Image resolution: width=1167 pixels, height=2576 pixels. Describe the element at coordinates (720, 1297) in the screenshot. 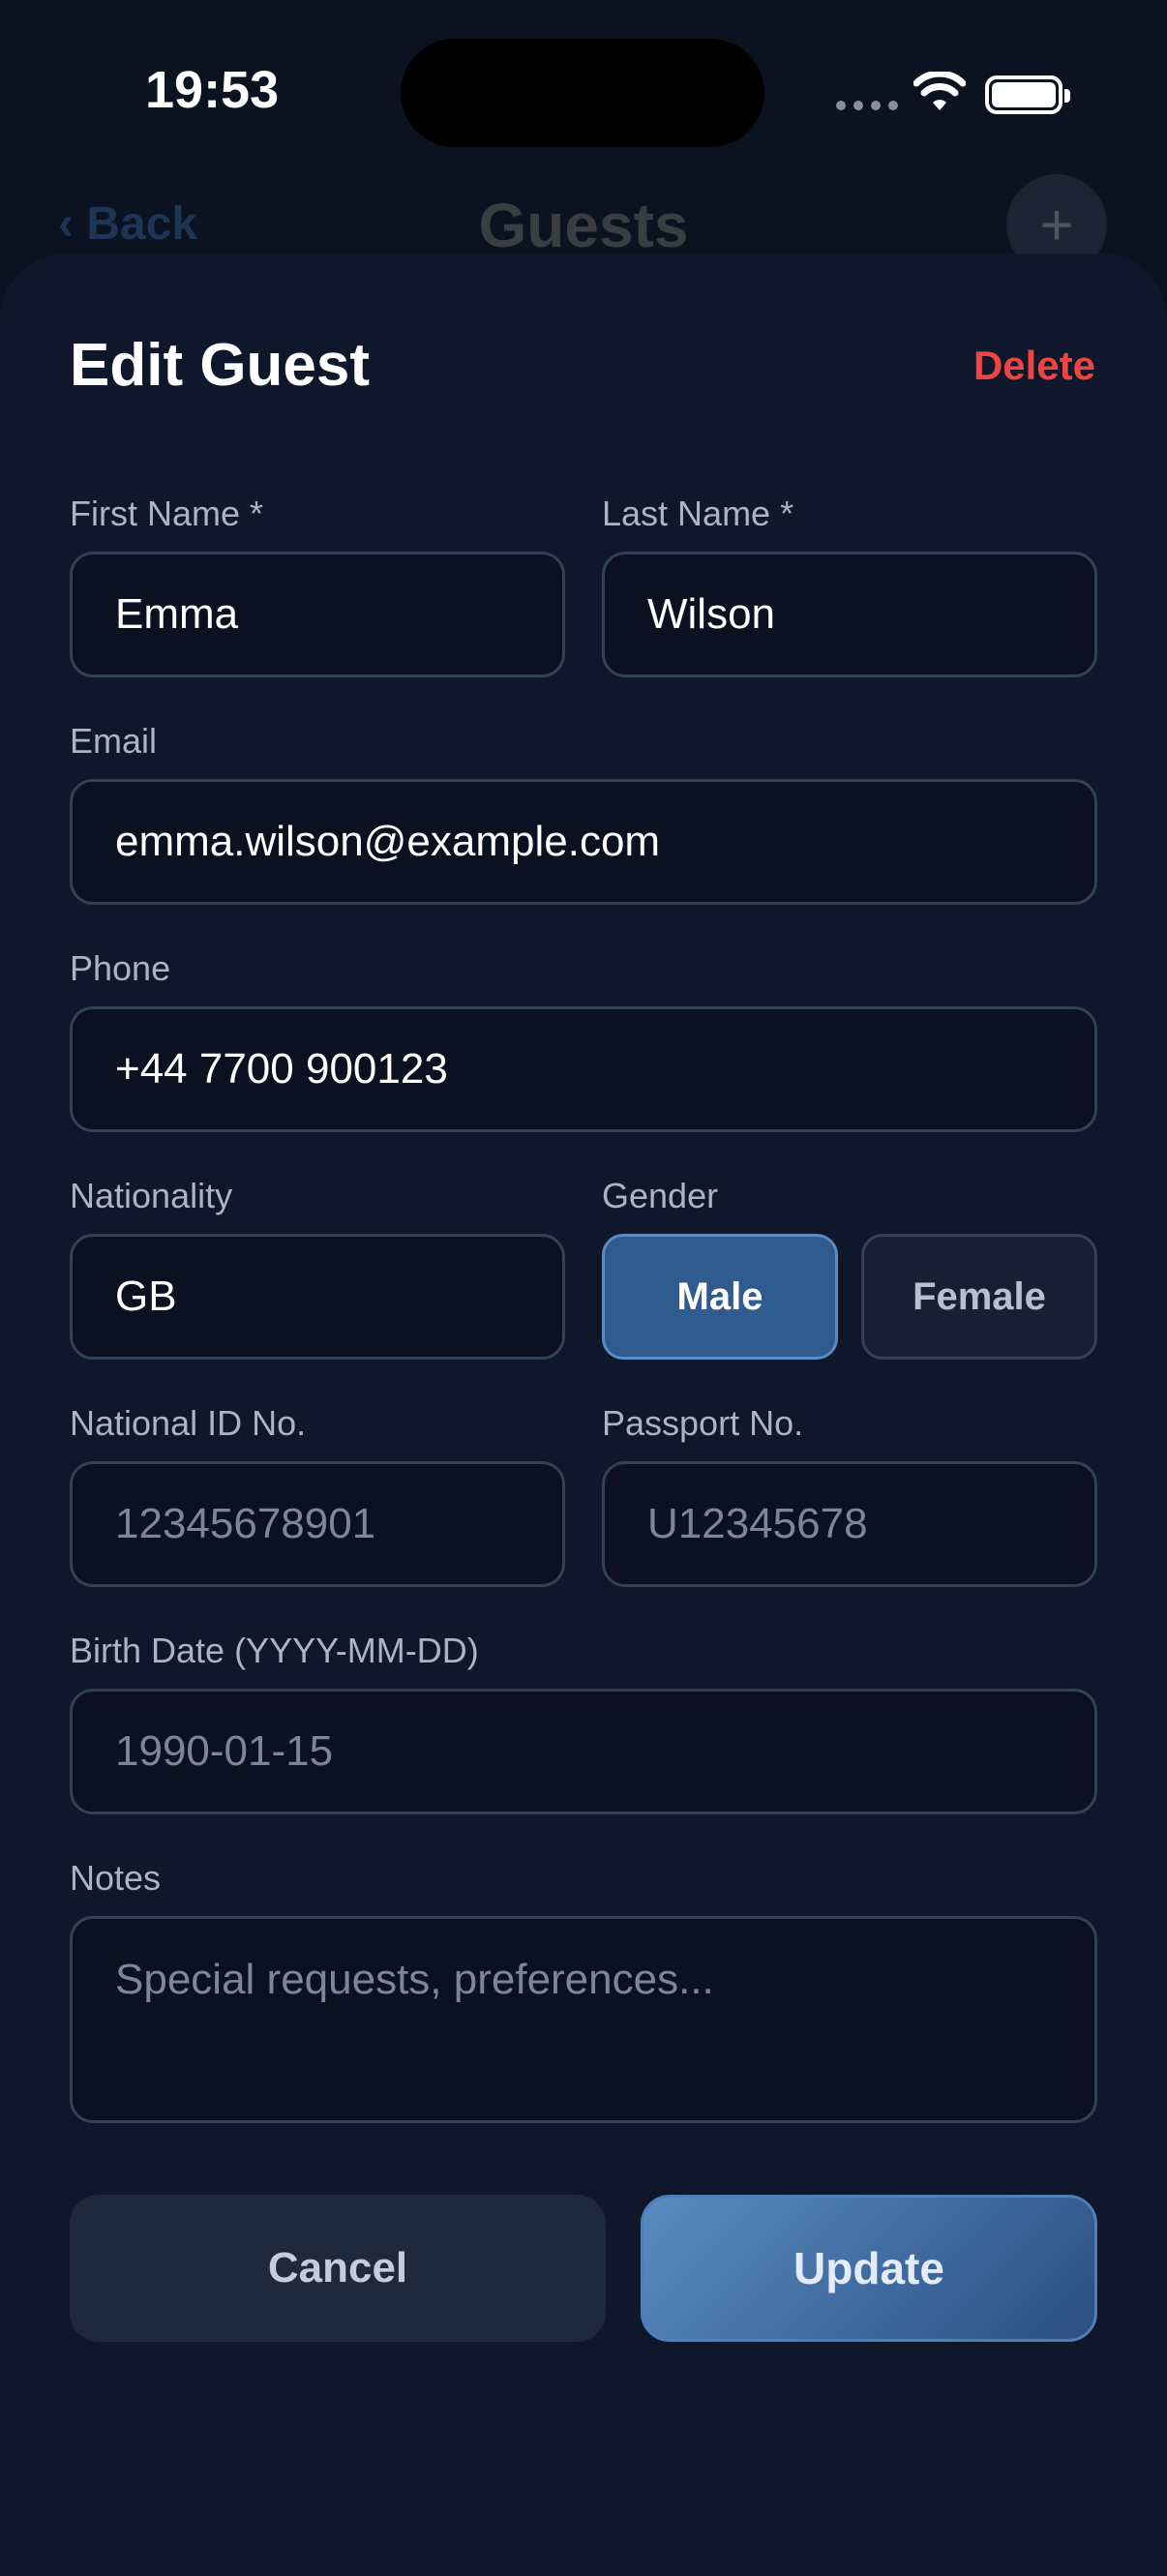

I see `gender-male-button: Male` at that location.